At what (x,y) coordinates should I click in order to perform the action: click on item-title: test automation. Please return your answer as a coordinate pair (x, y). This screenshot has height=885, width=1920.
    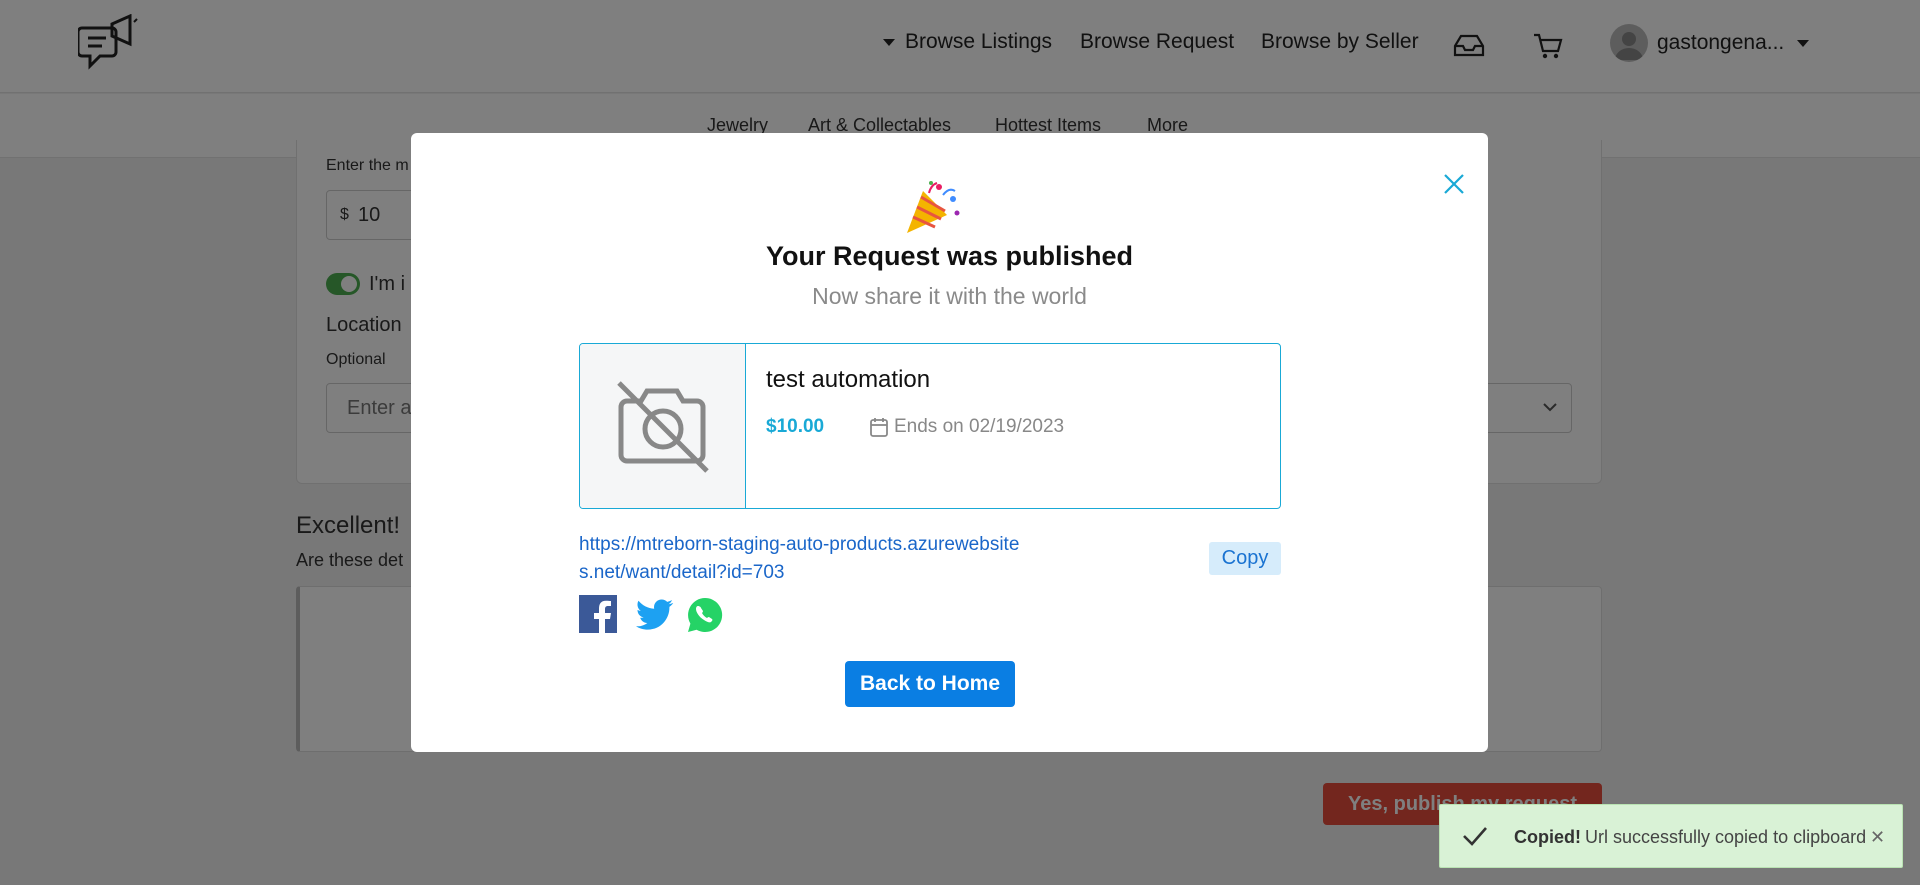
    Looking at the image, I should click on (848, 379).